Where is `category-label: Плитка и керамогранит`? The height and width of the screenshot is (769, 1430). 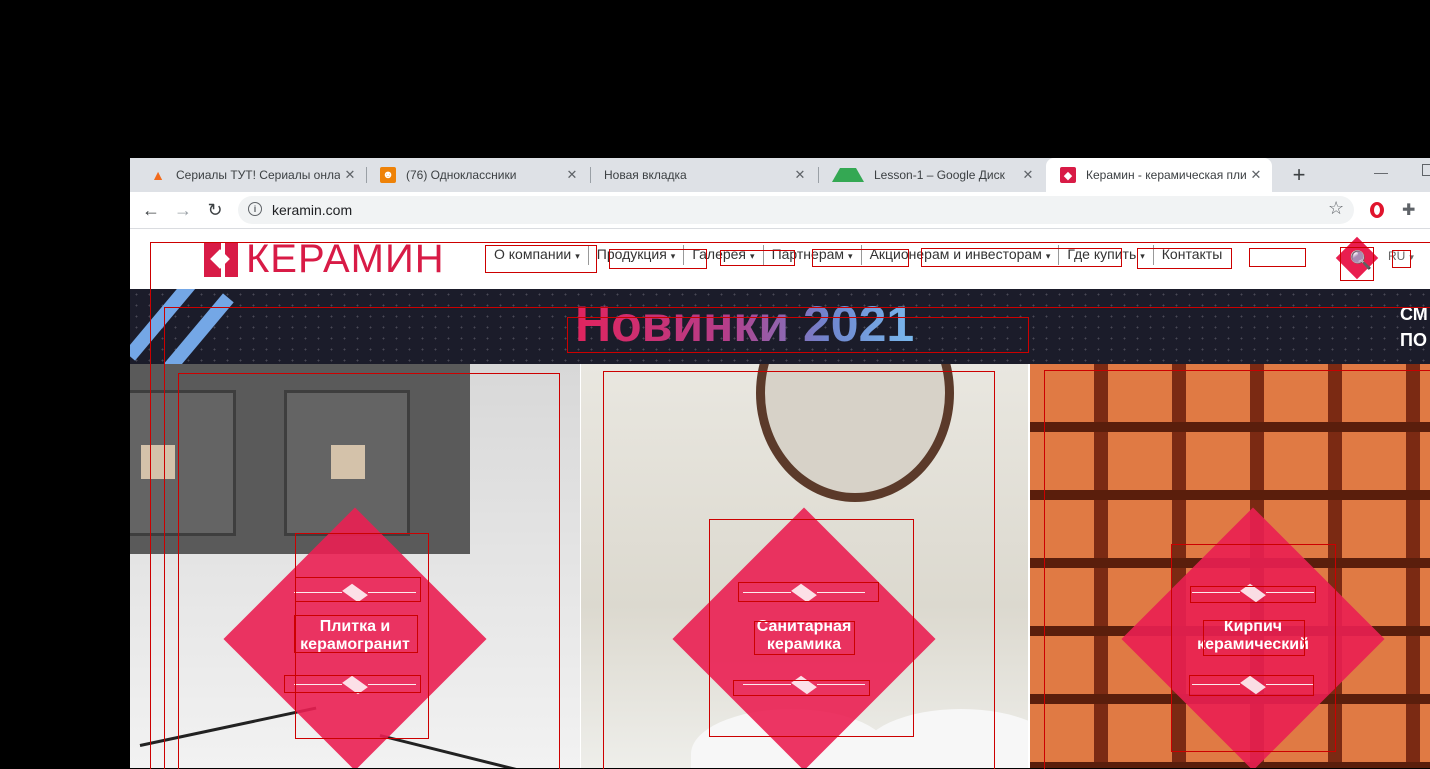 category-label: Плитка и керамогранит is located at coordinates (355, 636).